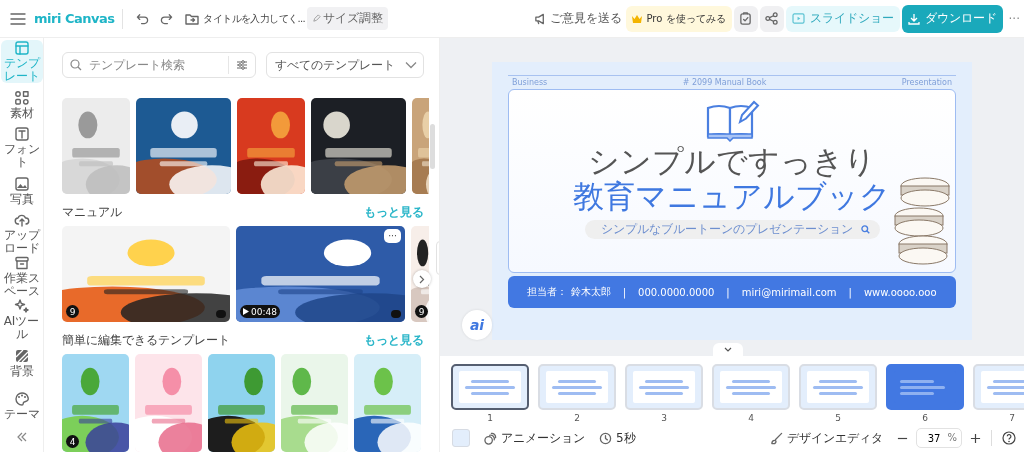 This screenshot has height=452, width=1024. I want to click on category-dropdown: すべてのテンプレート, so click(345, 65).